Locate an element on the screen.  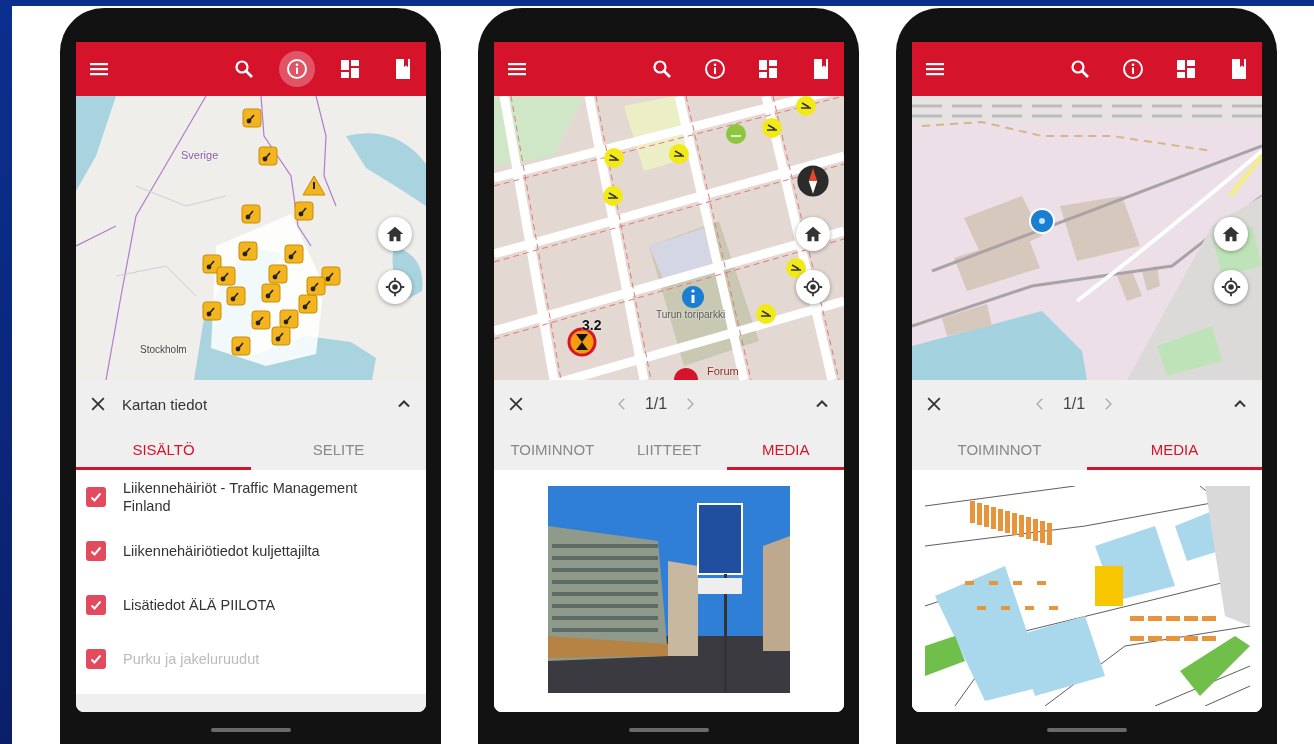
info-marker-icon is located at coordinates (693, 297).